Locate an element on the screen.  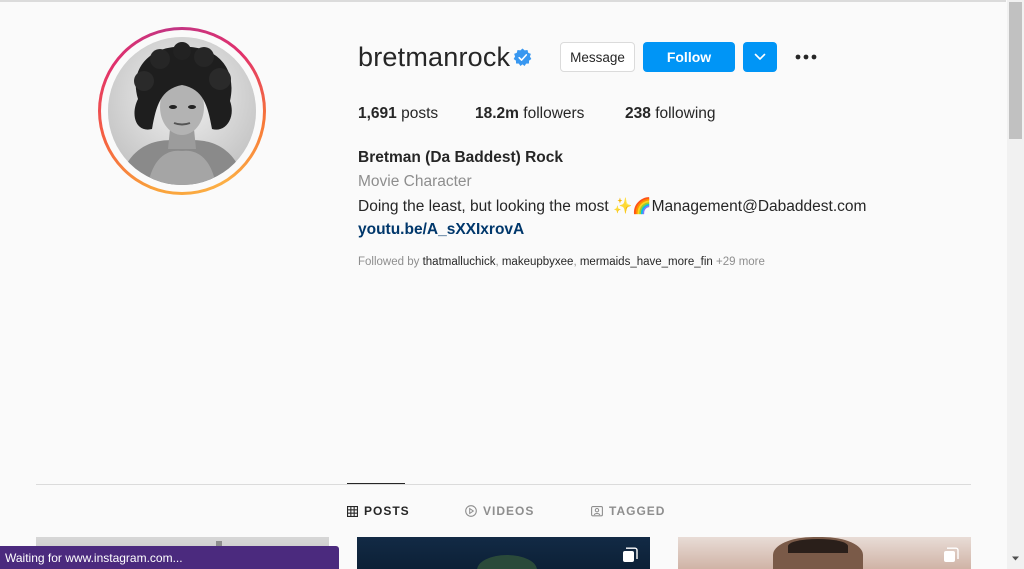
message-button: Message is located at coordinates (597, 57).